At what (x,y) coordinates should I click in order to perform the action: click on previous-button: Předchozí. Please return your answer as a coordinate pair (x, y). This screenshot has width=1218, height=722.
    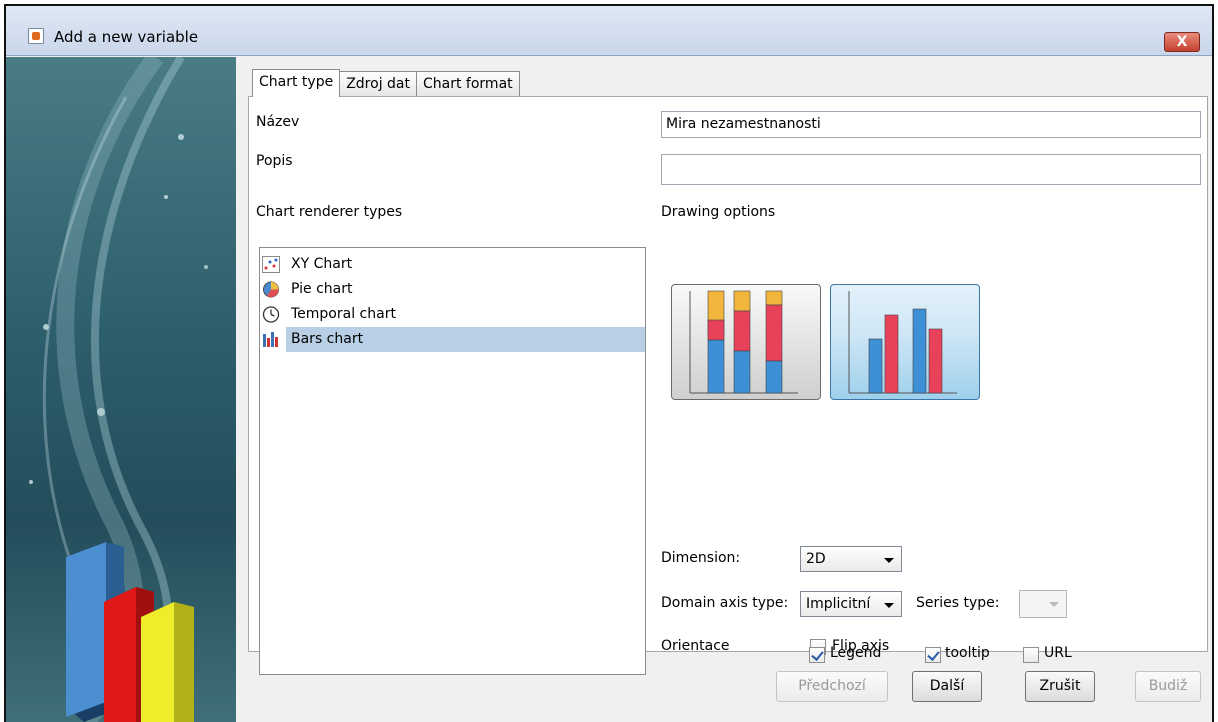
    Looking at the image, I should click on (832, 686).